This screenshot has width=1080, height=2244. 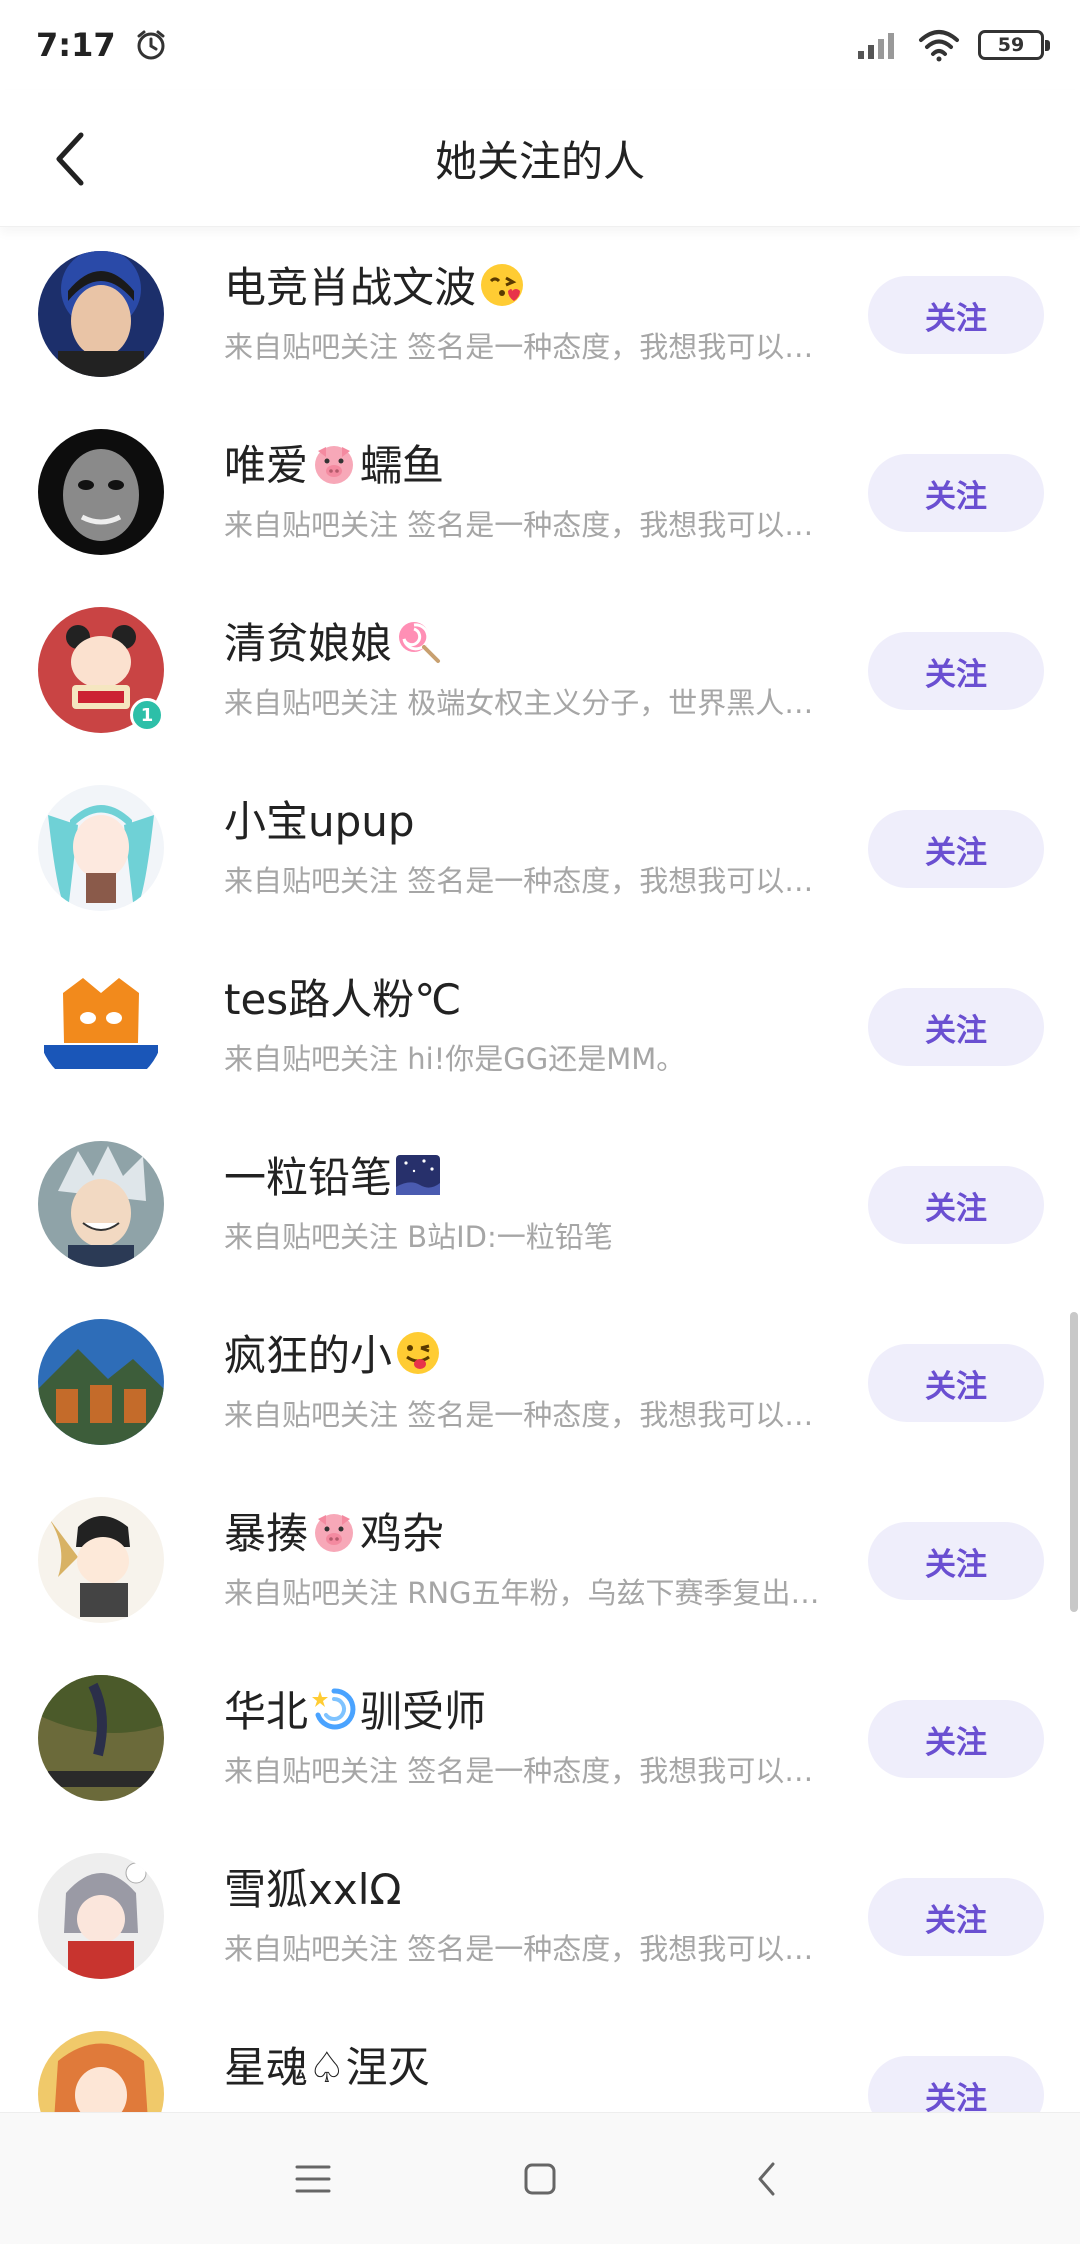 I want to click on user-name: 雪狐xxlΩ, so click(x=312, y=1886).